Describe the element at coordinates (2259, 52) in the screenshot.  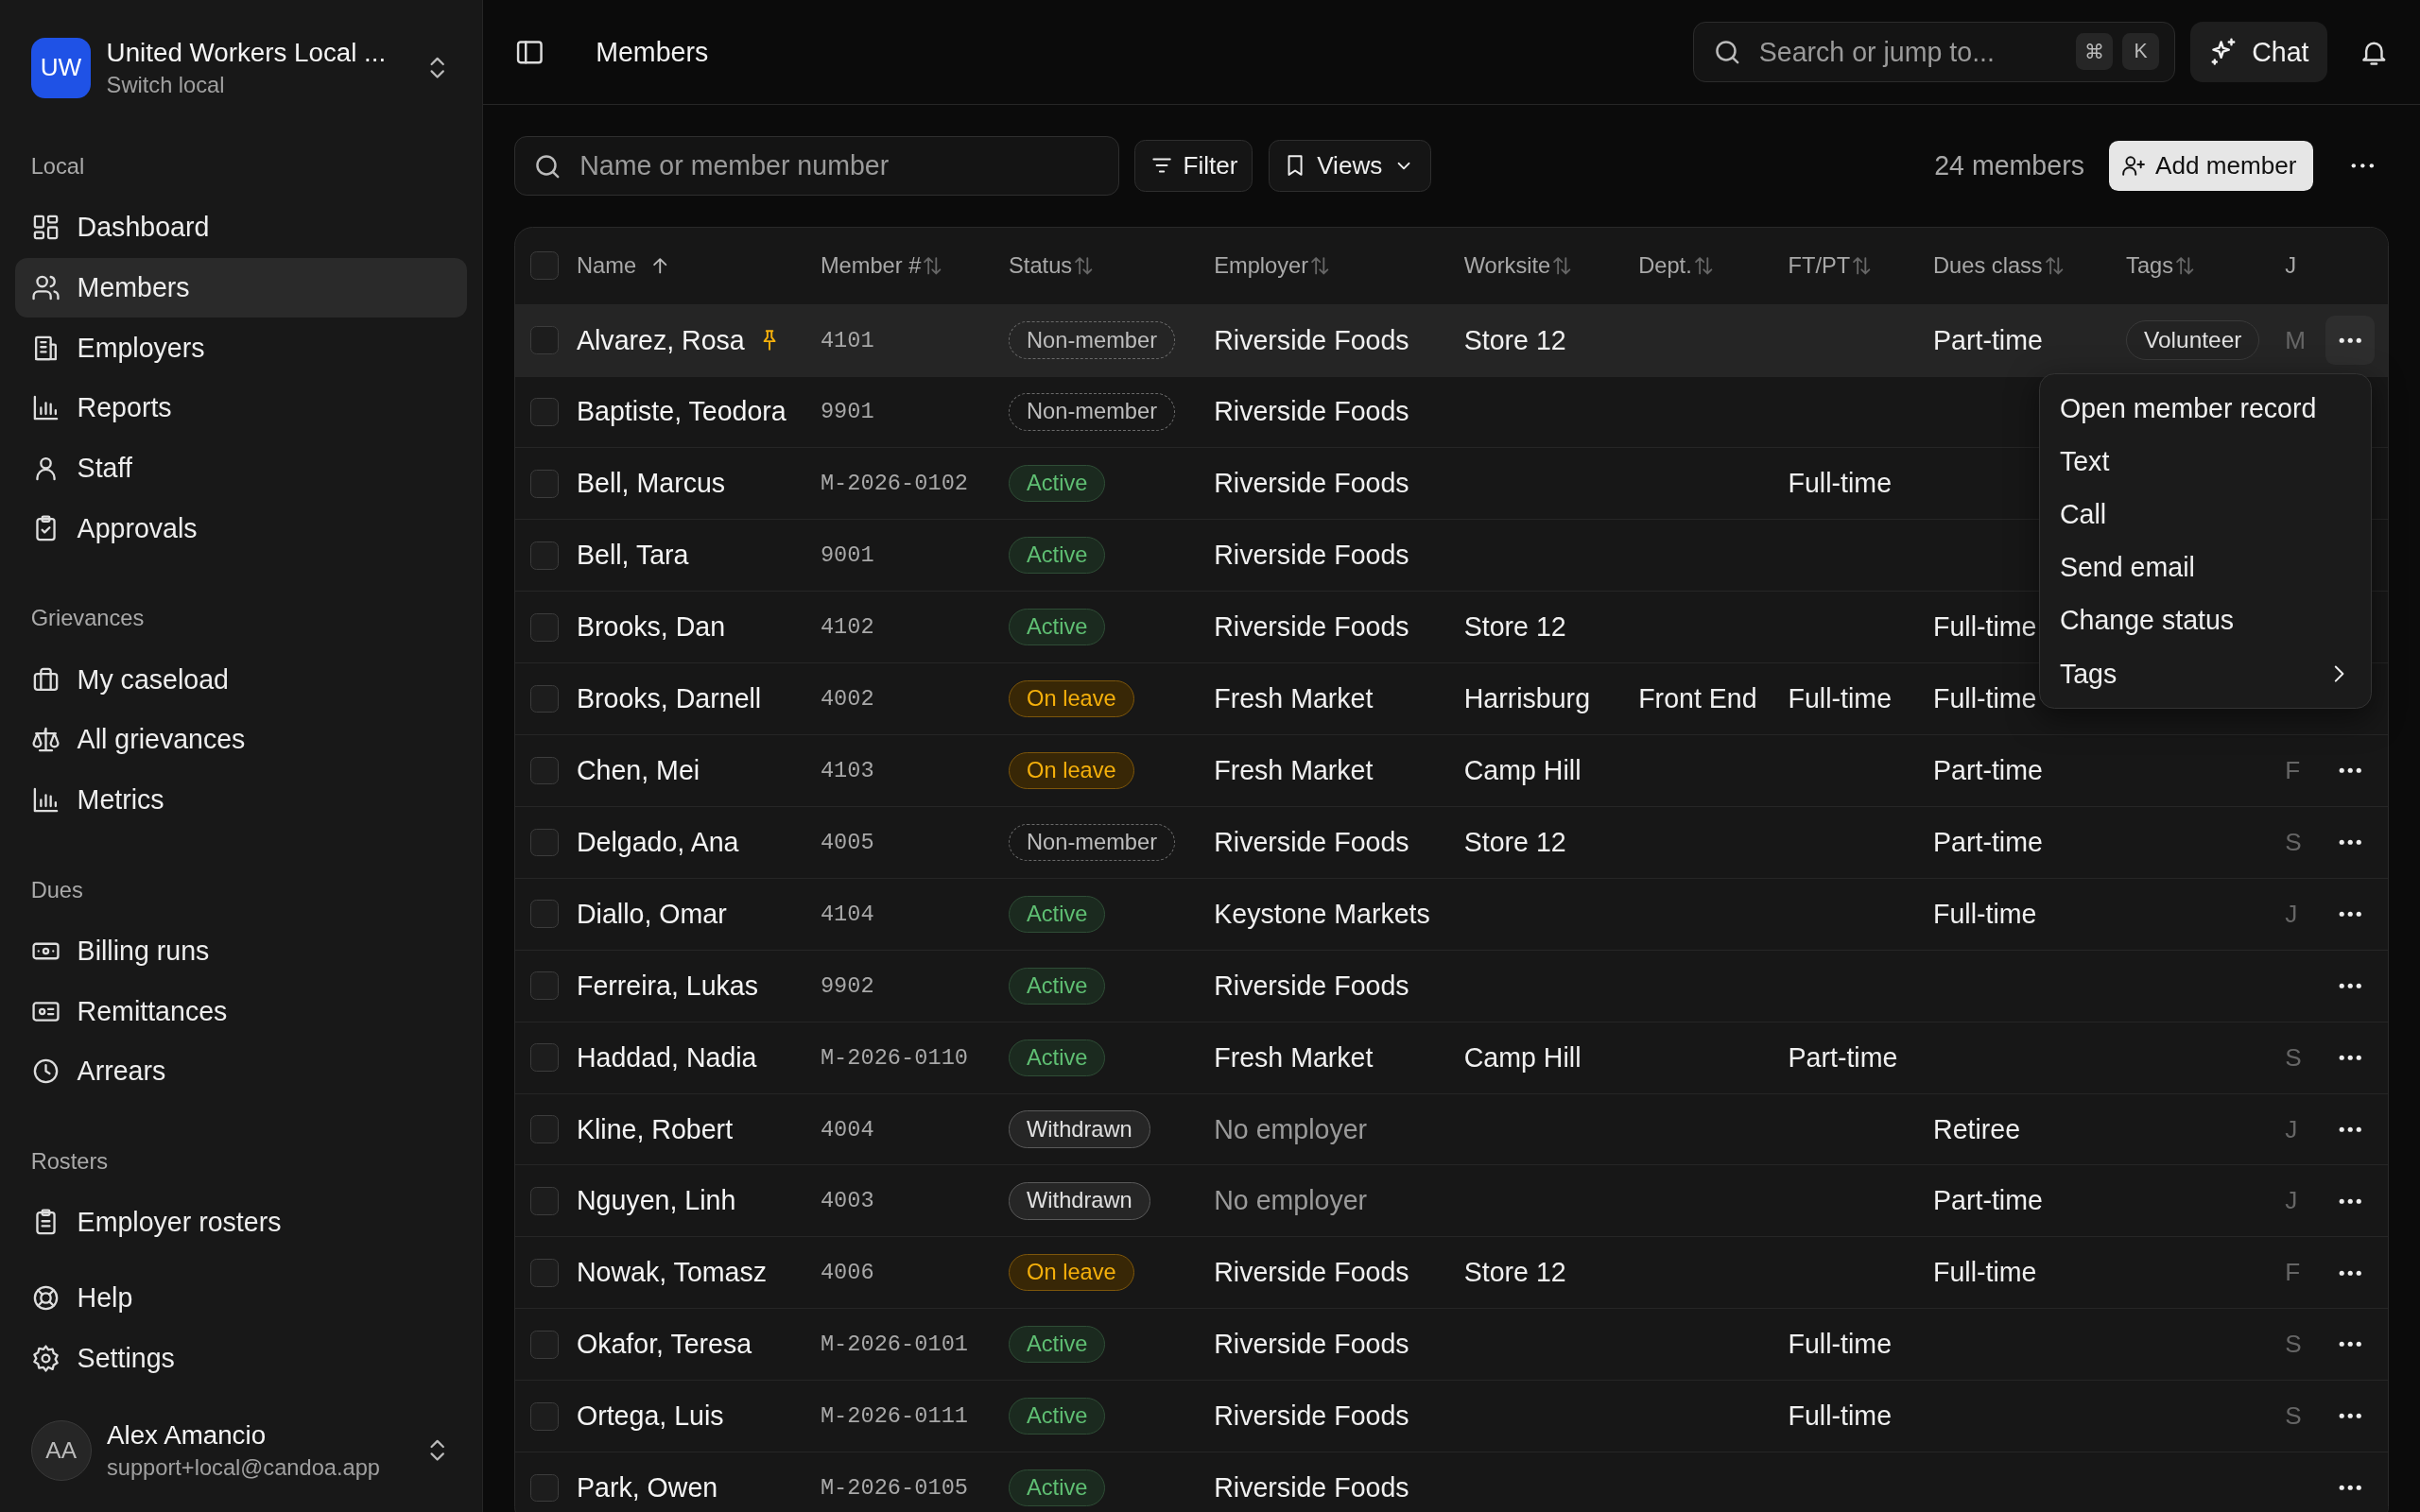
I see `chat-button: Chat` at that location.